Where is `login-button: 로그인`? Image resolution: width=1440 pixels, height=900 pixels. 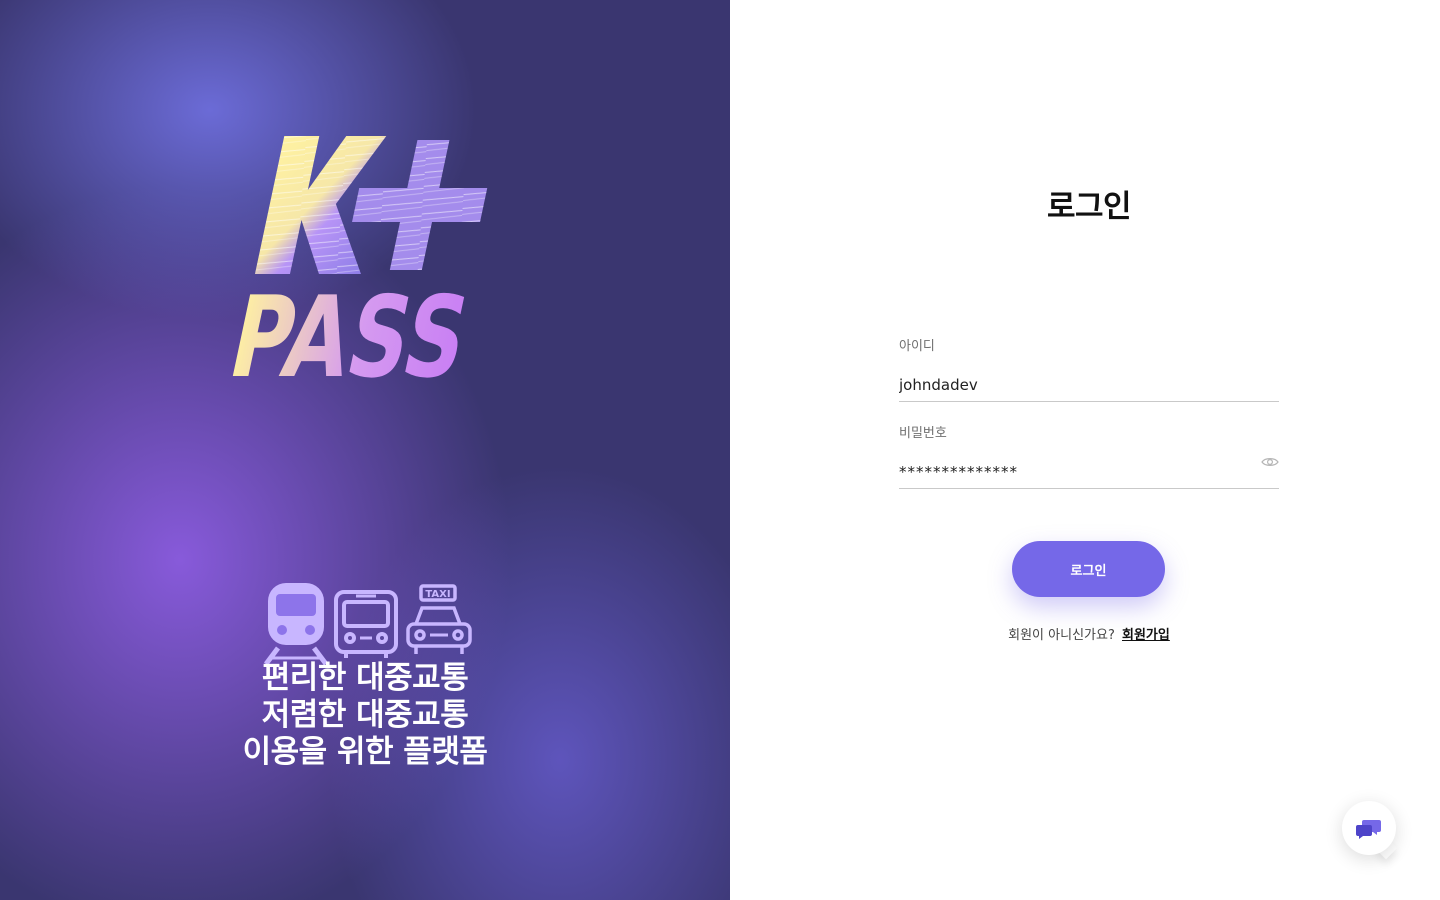 login-button: 로그인 is located at coordinates (1088, 569).